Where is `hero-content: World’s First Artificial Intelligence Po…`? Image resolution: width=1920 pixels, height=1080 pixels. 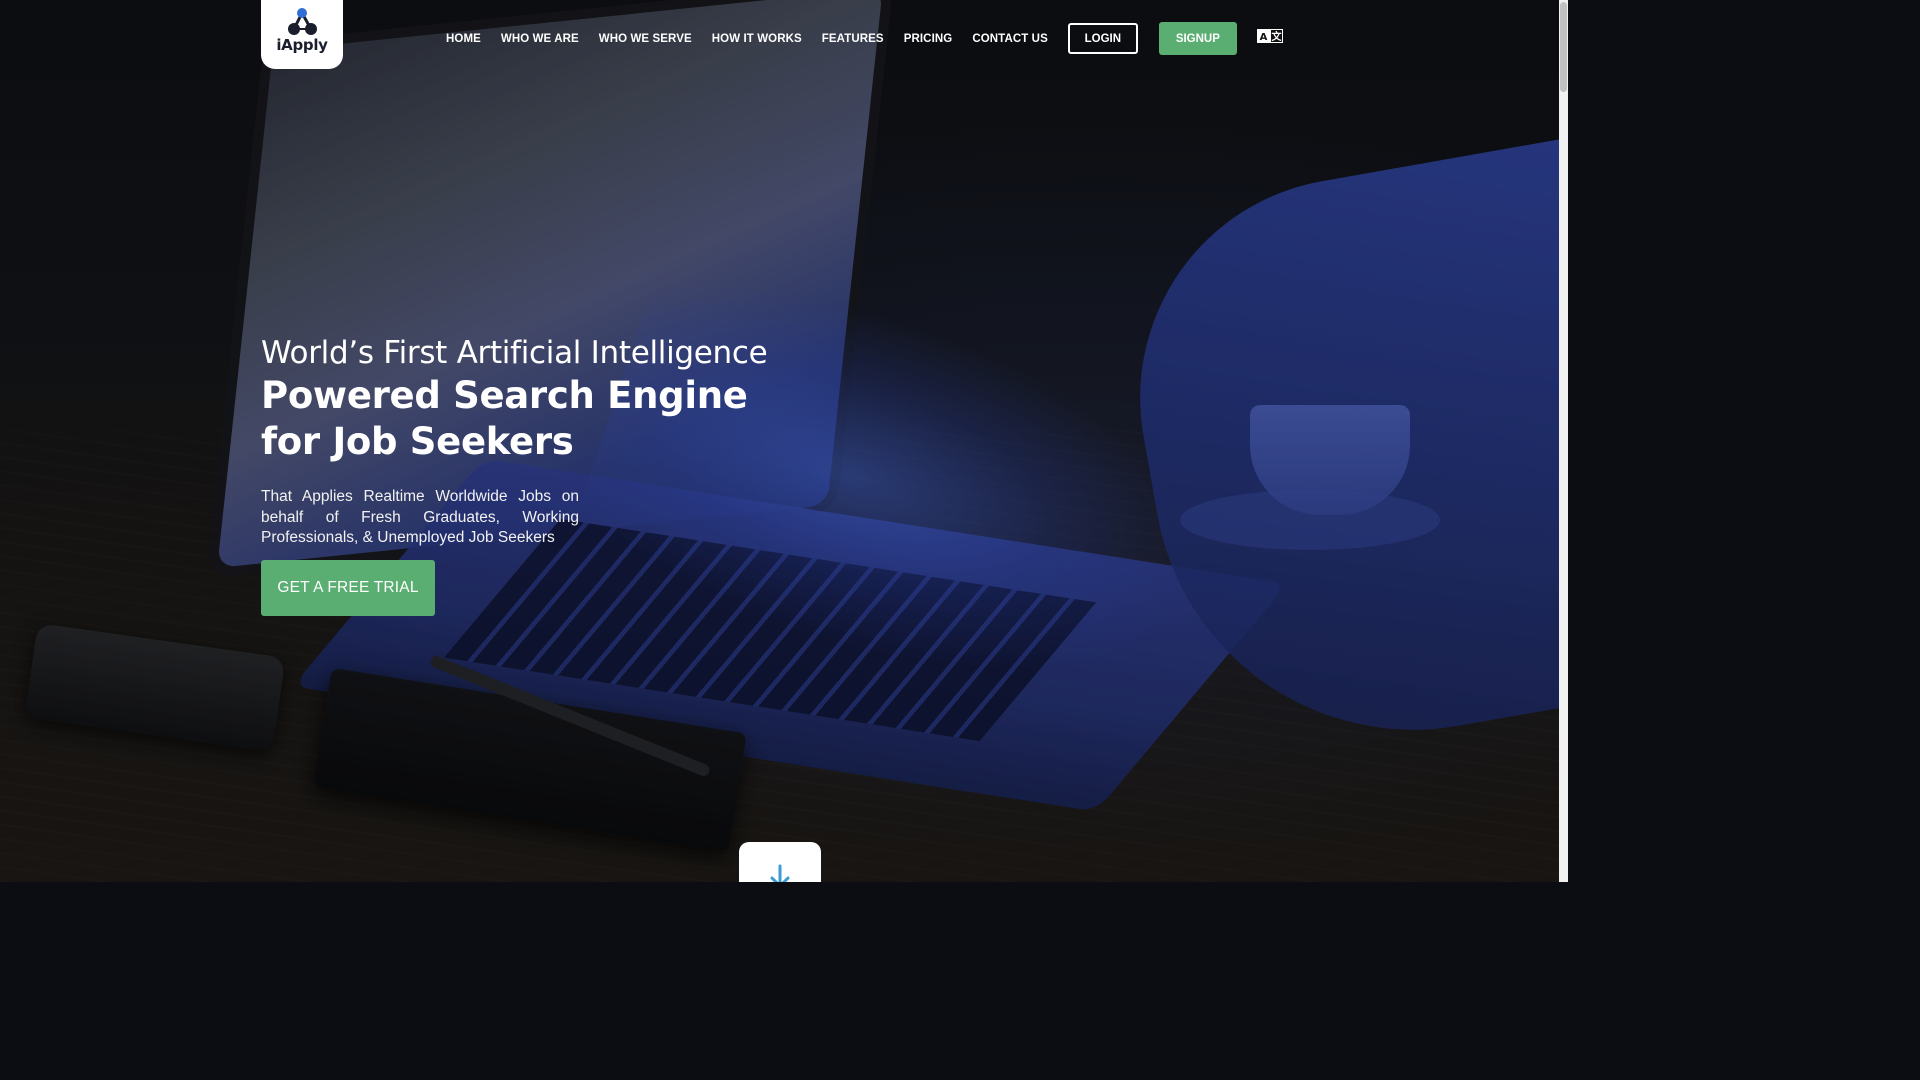 hero-content: World’s First Artificial Intelligence Po… is located at coordinates (521, 448).